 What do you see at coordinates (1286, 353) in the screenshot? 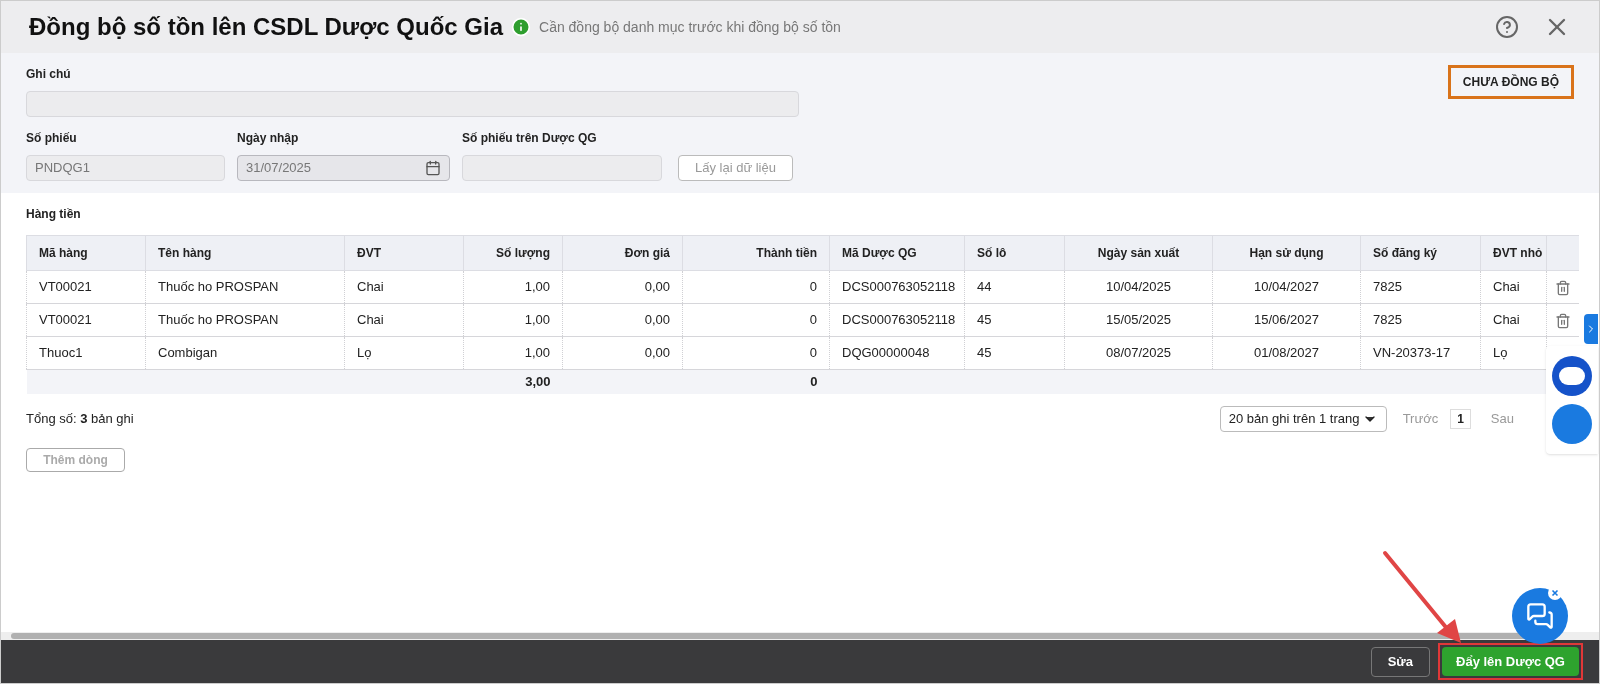
I see `table-cell: 01/08/2027` at bounding box center [1286, 353].